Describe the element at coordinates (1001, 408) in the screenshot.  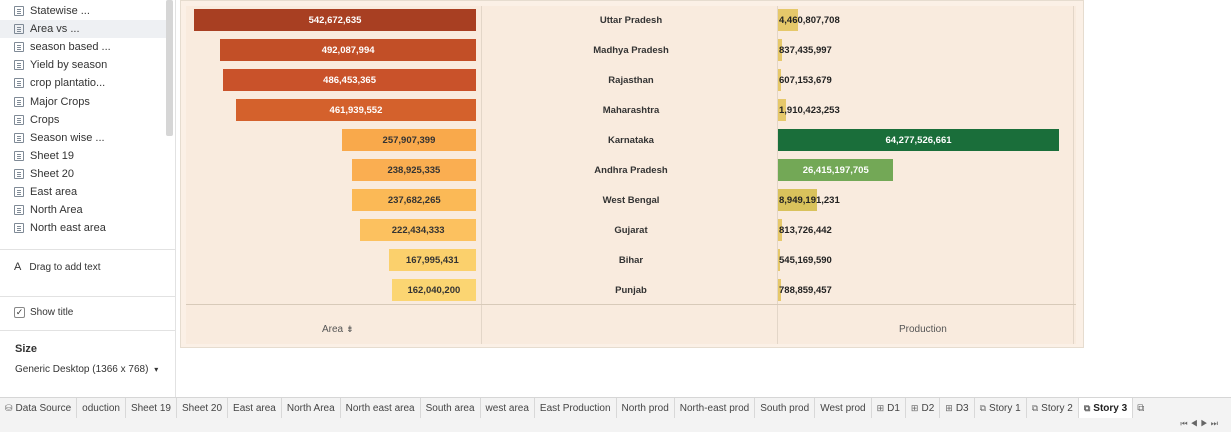
I see `sheet-tab: ⧉ Story 1` at that location.